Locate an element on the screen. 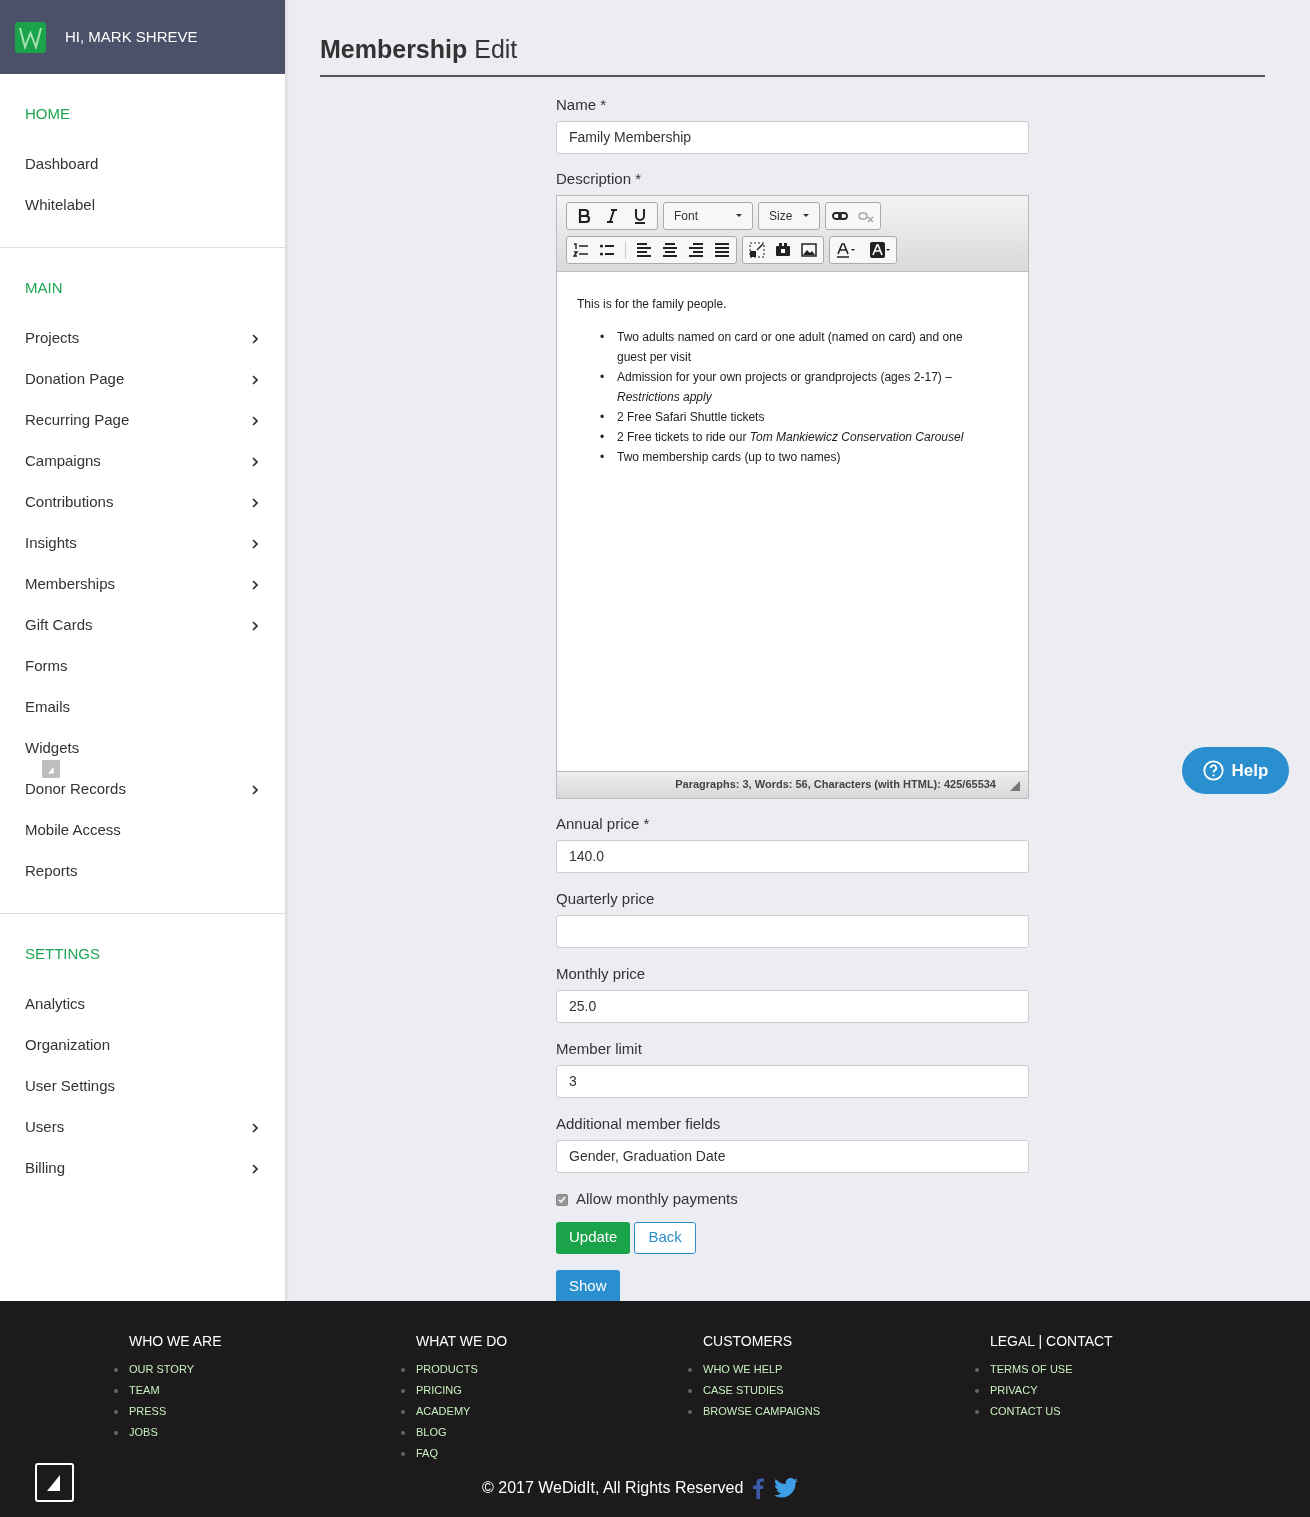 This screenshot has width=1310, height=1517. sidebar-item: Recurring Page is located at coordinates (142, 420).